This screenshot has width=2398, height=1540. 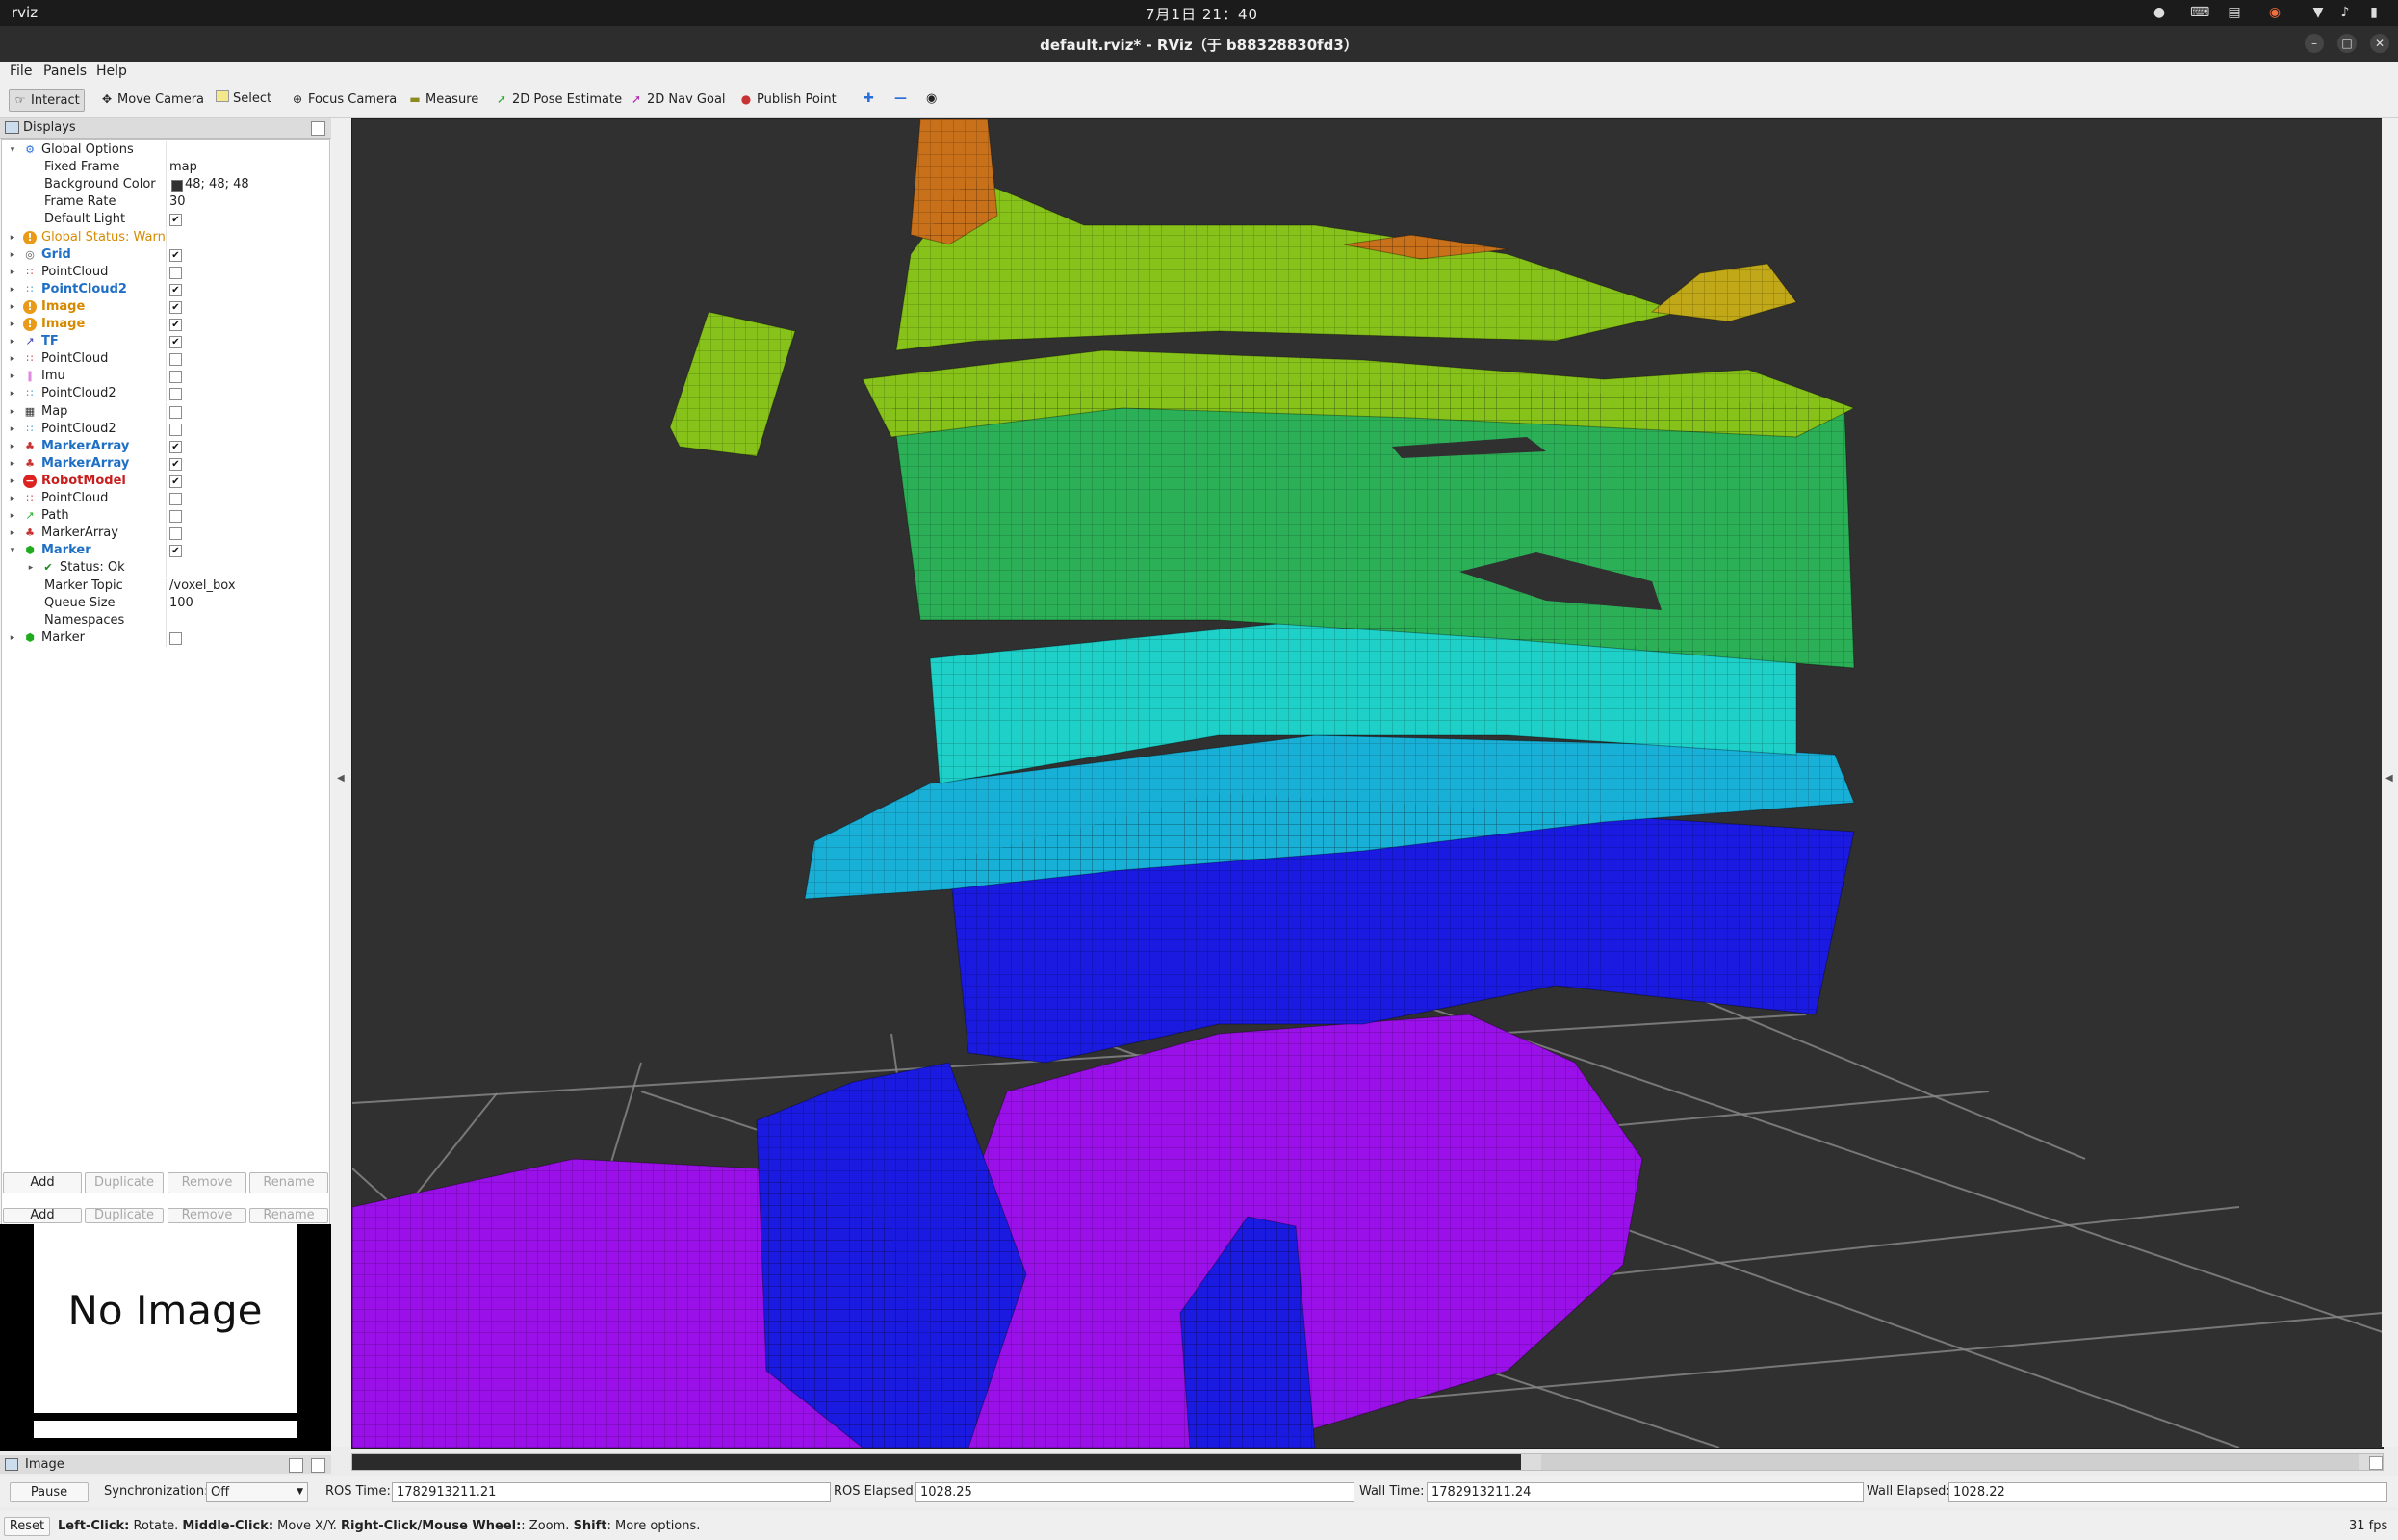 What do you see at coordinates (25, 12) in the screenshot?
I see `active-app-name: rviz` at bounding box center [25, 12].